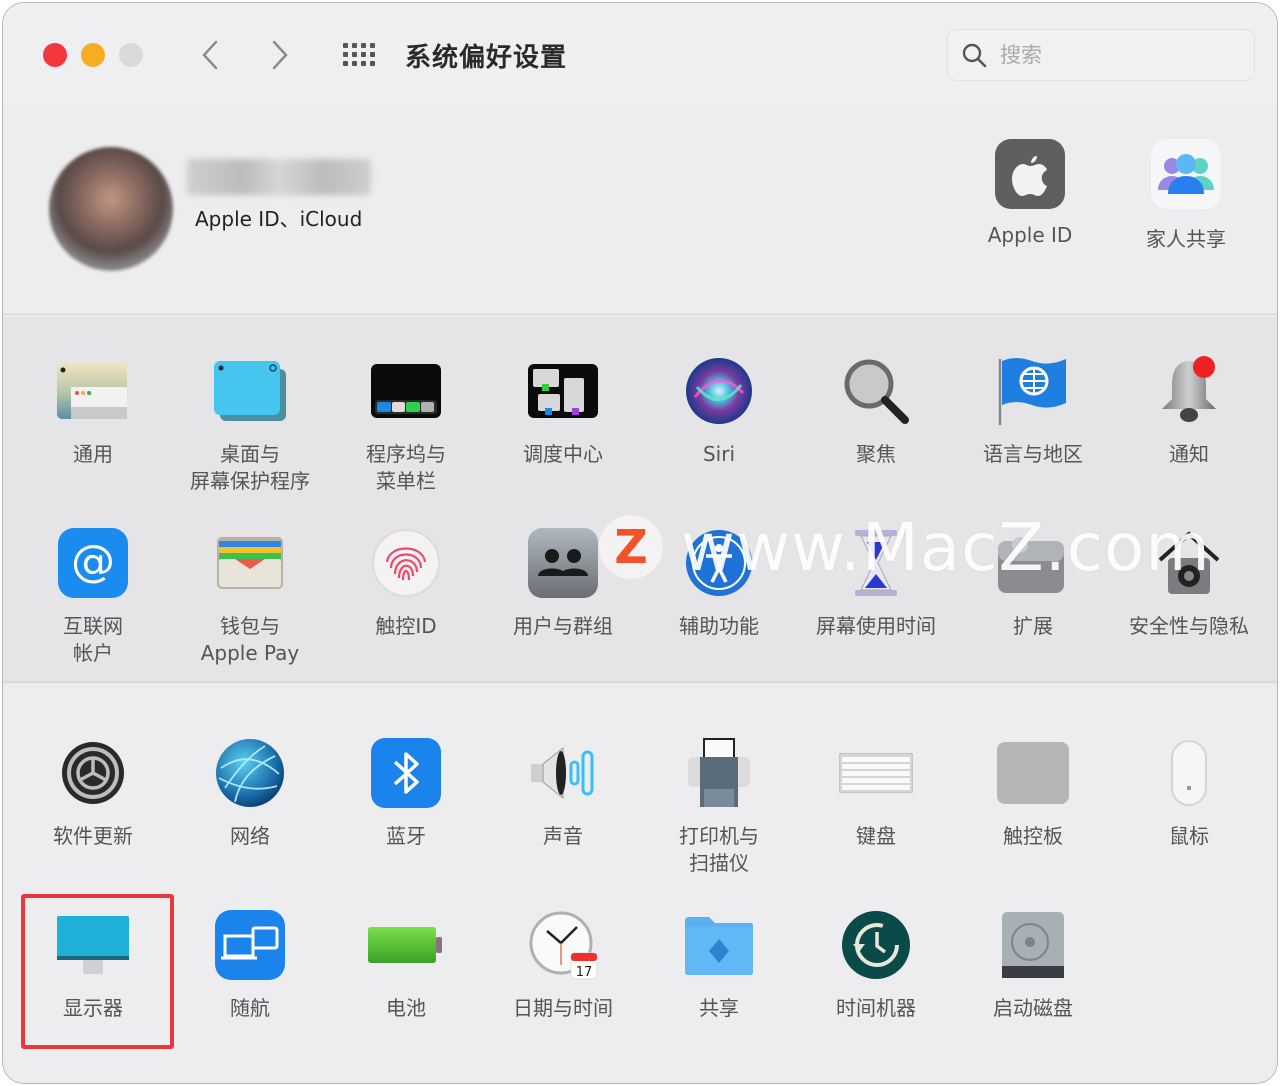  Describe the element at coordinates (93, 454) in the screenshot. I see `general-label: 通用` at that location.